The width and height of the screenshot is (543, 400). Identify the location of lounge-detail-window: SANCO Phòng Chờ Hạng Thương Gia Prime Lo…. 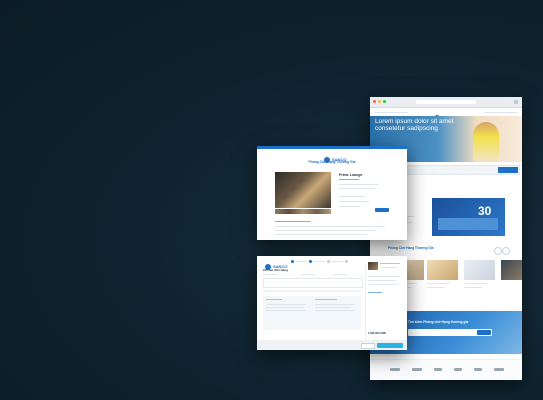
(332, 193).